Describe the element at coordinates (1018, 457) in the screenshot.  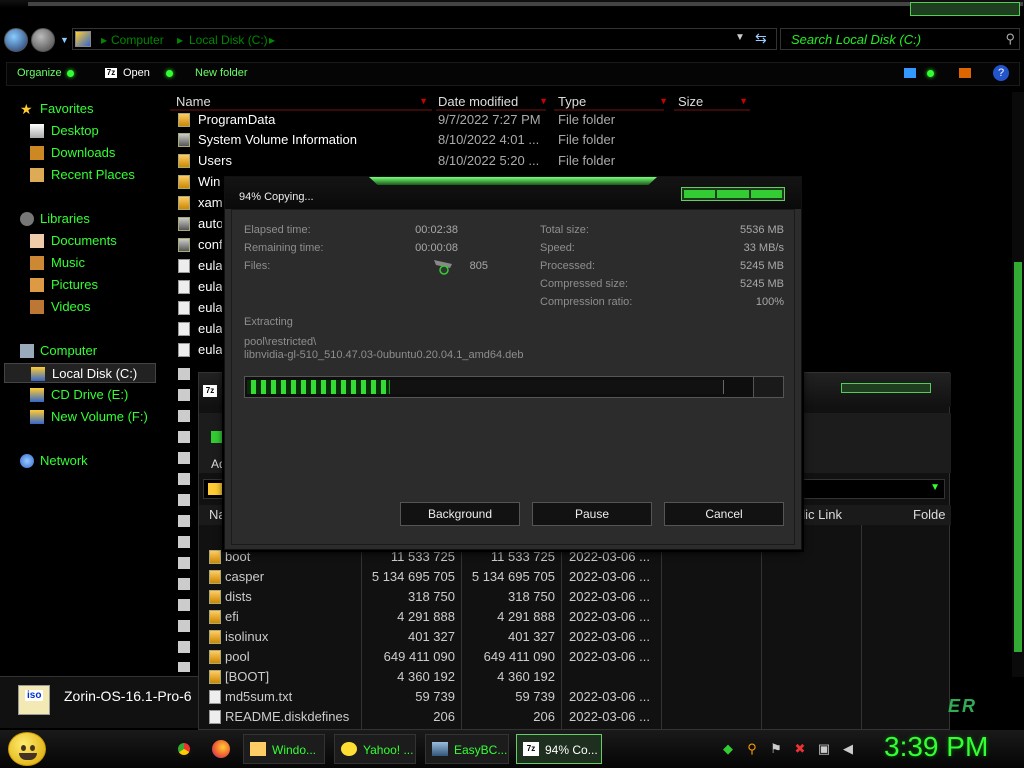
I see `scrollbar-thumb` at that location.